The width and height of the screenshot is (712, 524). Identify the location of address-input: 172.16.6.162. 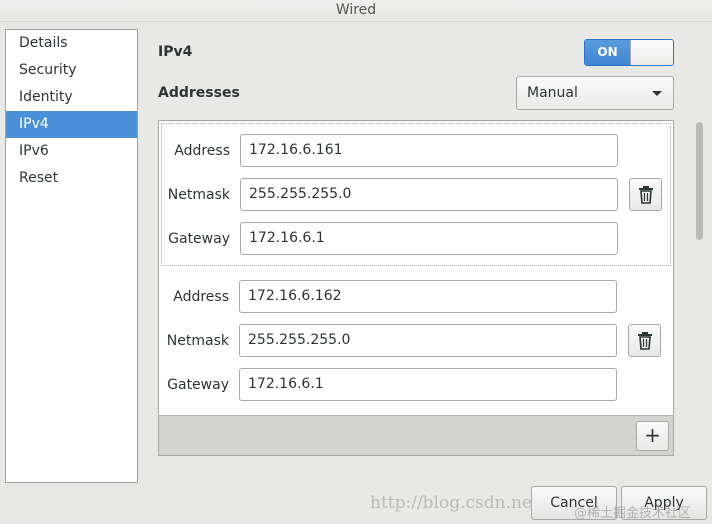
(428, 296).